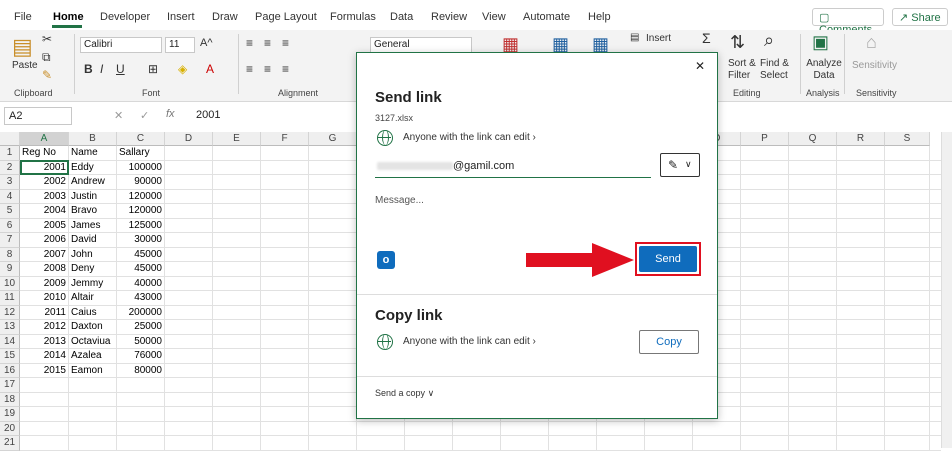 The image size is (952, 463). Describe the element at coordinates (93, 182) in the screenshot. I see `cell-b3: Andrew` at that location.